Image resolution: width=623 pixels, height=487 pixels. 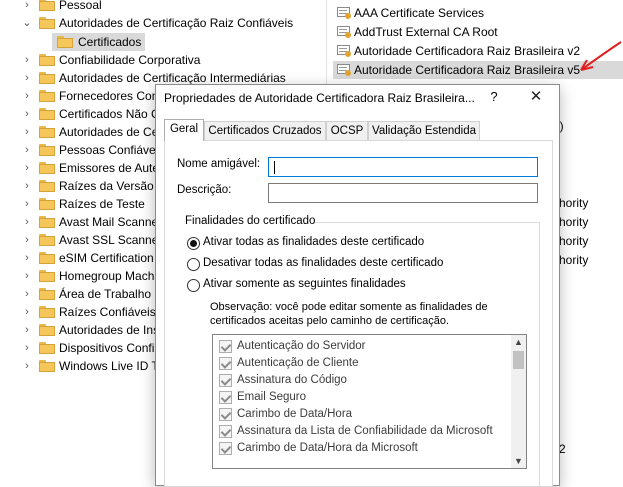 What do you see at coordinates (301, 346) in the screenshot?
I see `purpose-label: Autenticação do Servidor` at bounding box center [301, 346].